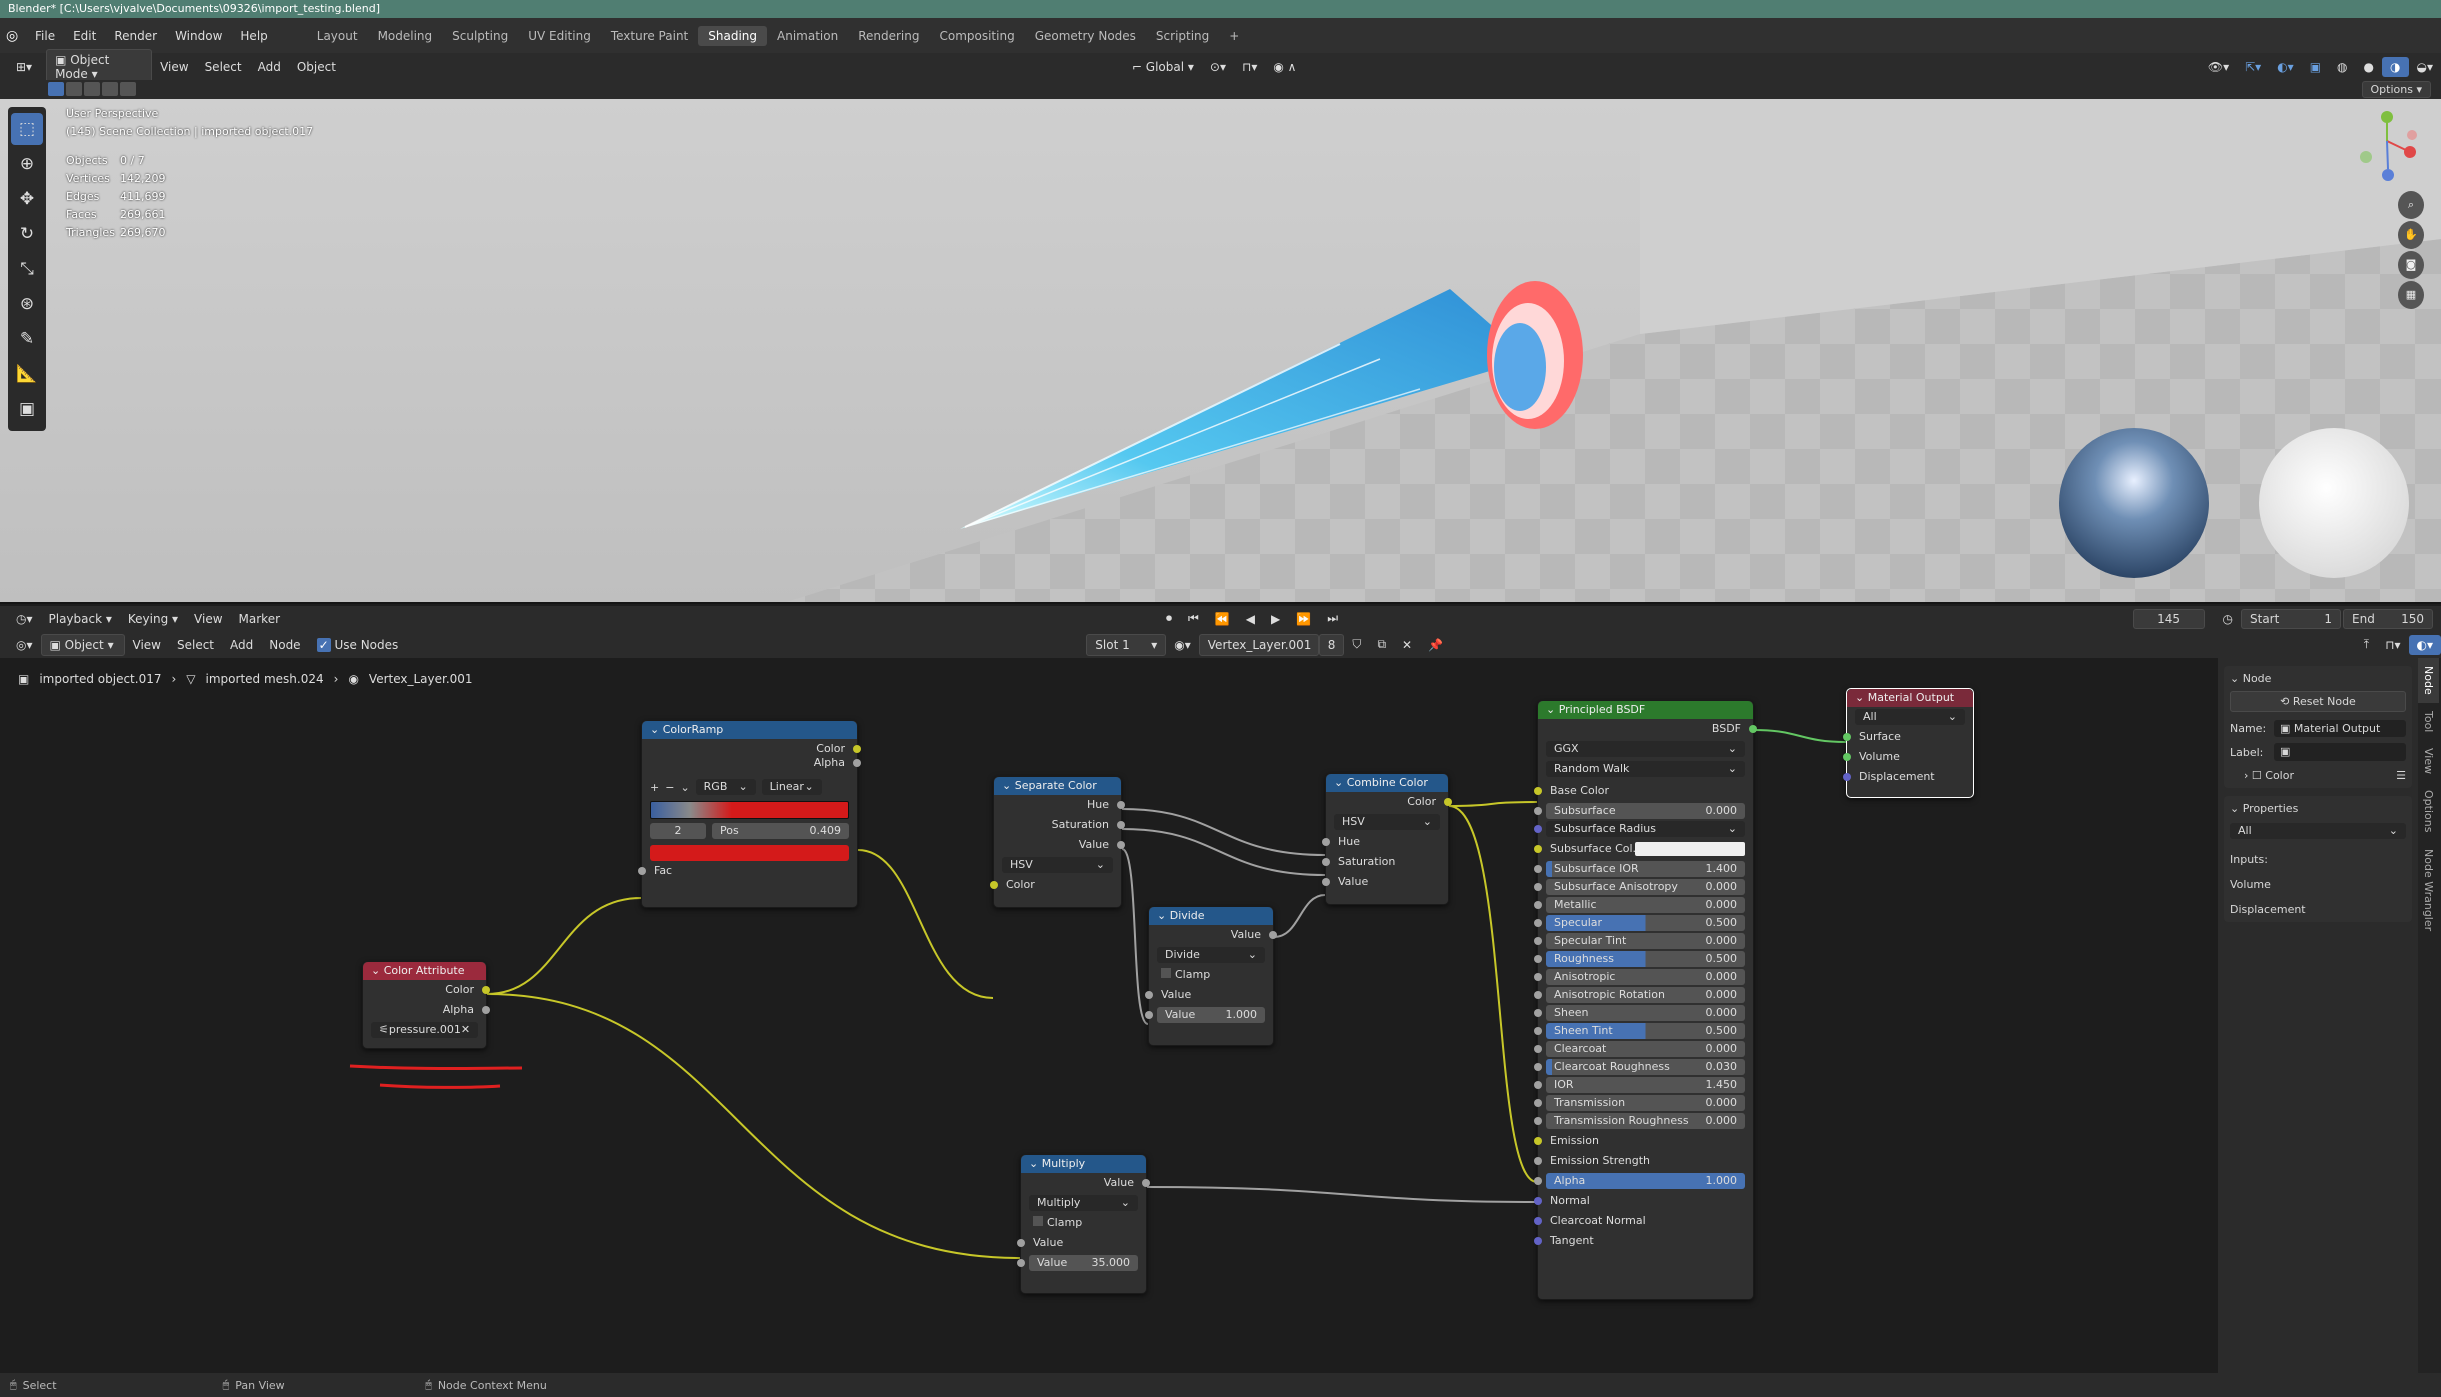 Image resolution: width=2441 pixels, height=1397 pixels. What do you see at coordinates (1407, 645) in the screenshot?
I see `unlink-material-icon: ✕` at bounding box center [1407, 645].